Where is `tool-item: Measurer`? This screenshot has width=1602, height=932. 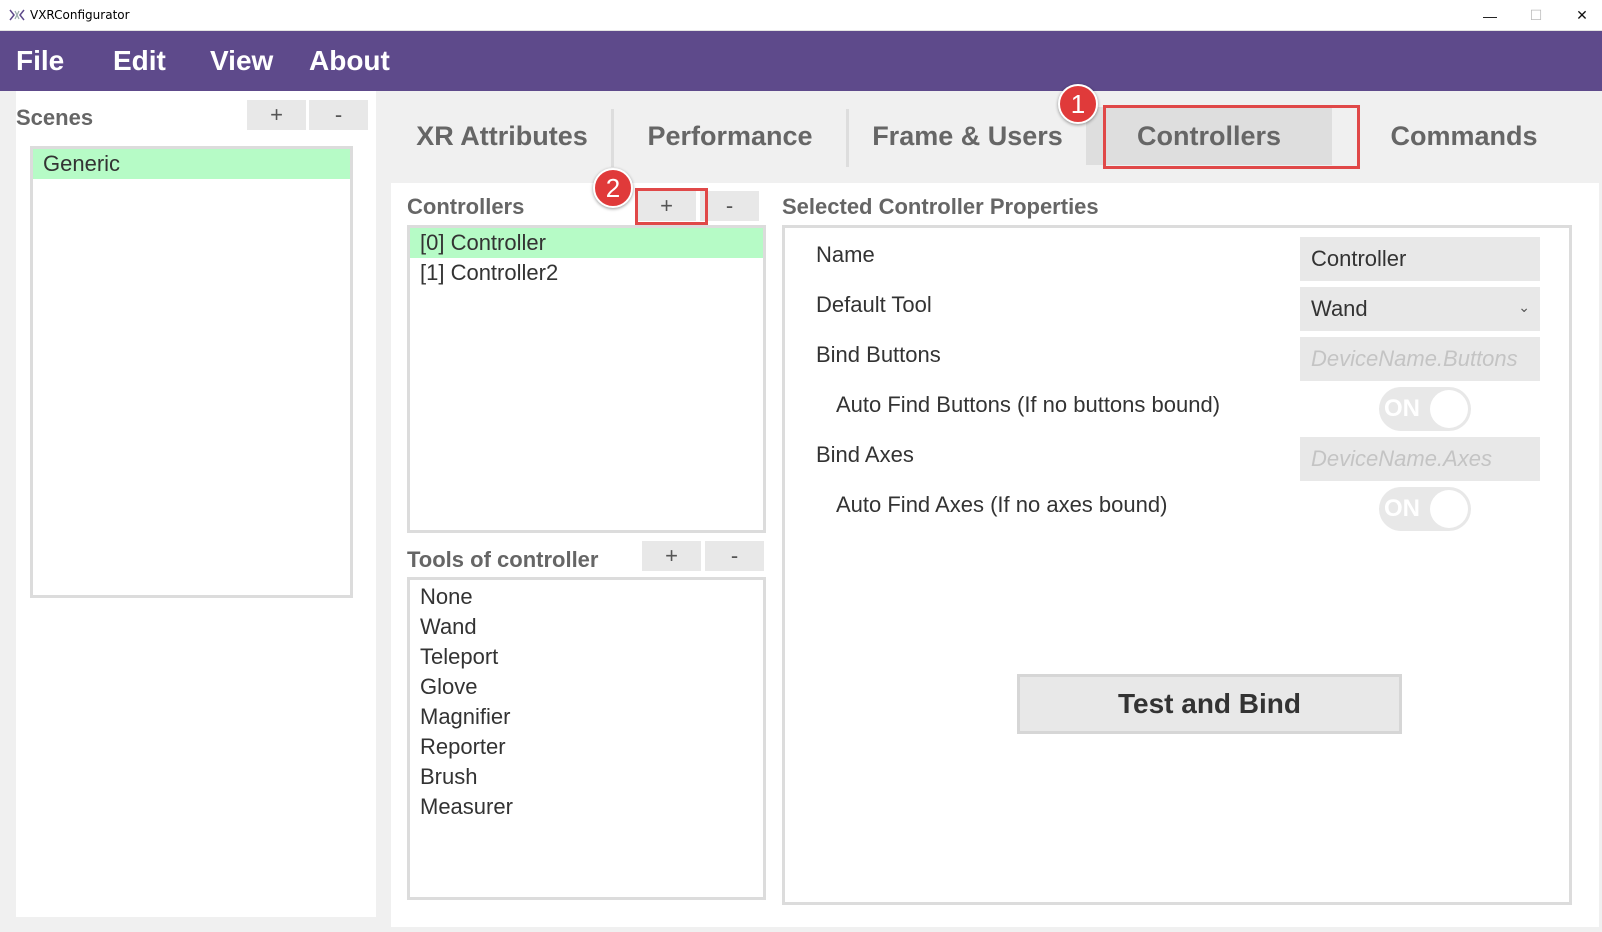 tool-item: Measurer is located at coordinates (586, 807).